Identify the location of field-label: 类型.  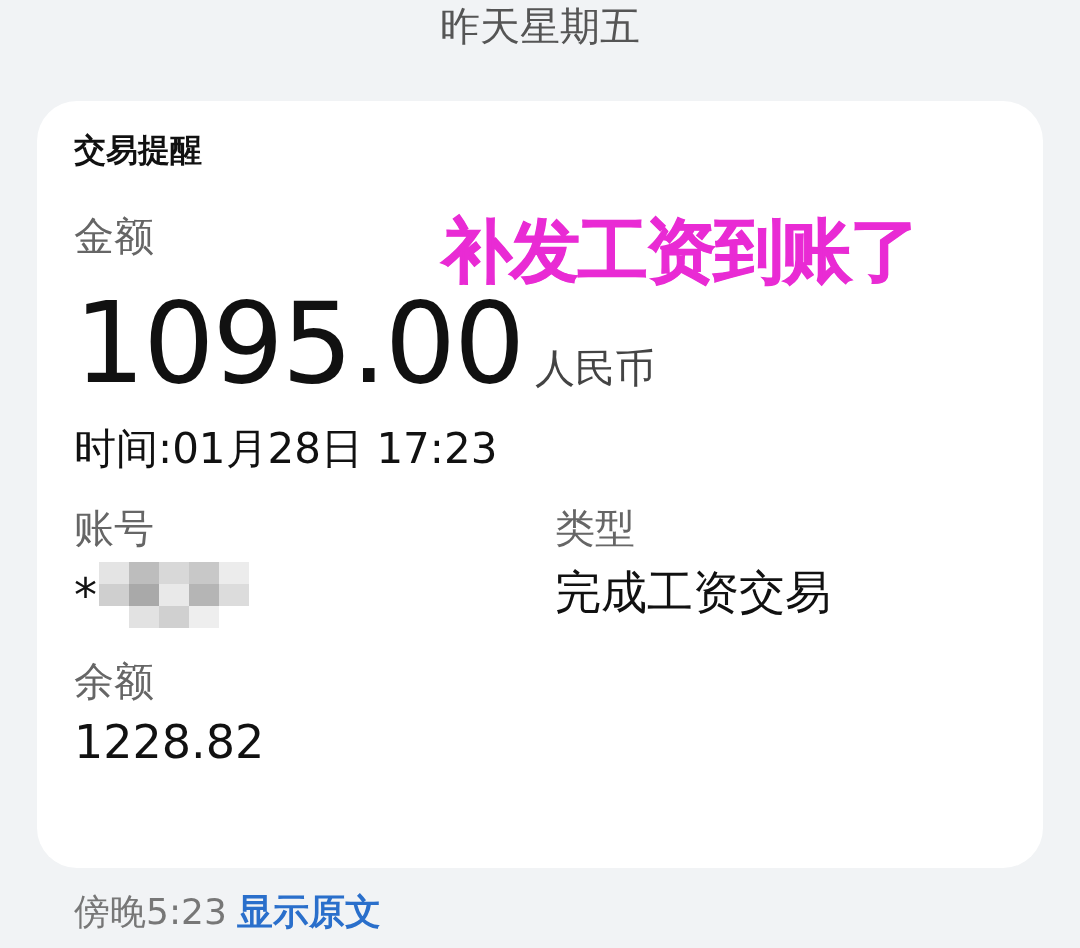
(595, 528).